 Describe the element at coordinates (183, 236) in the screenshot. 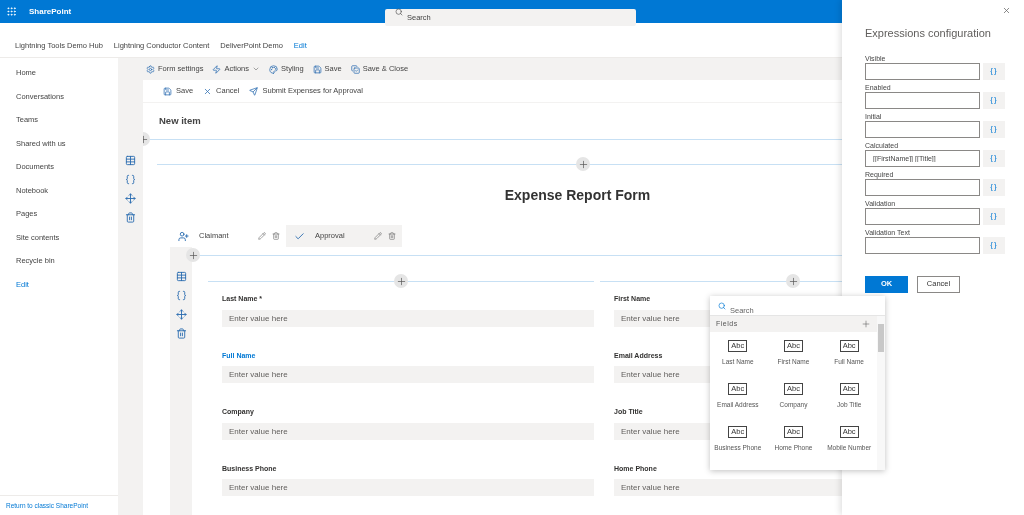

I see `user-plus-icon` at that location.